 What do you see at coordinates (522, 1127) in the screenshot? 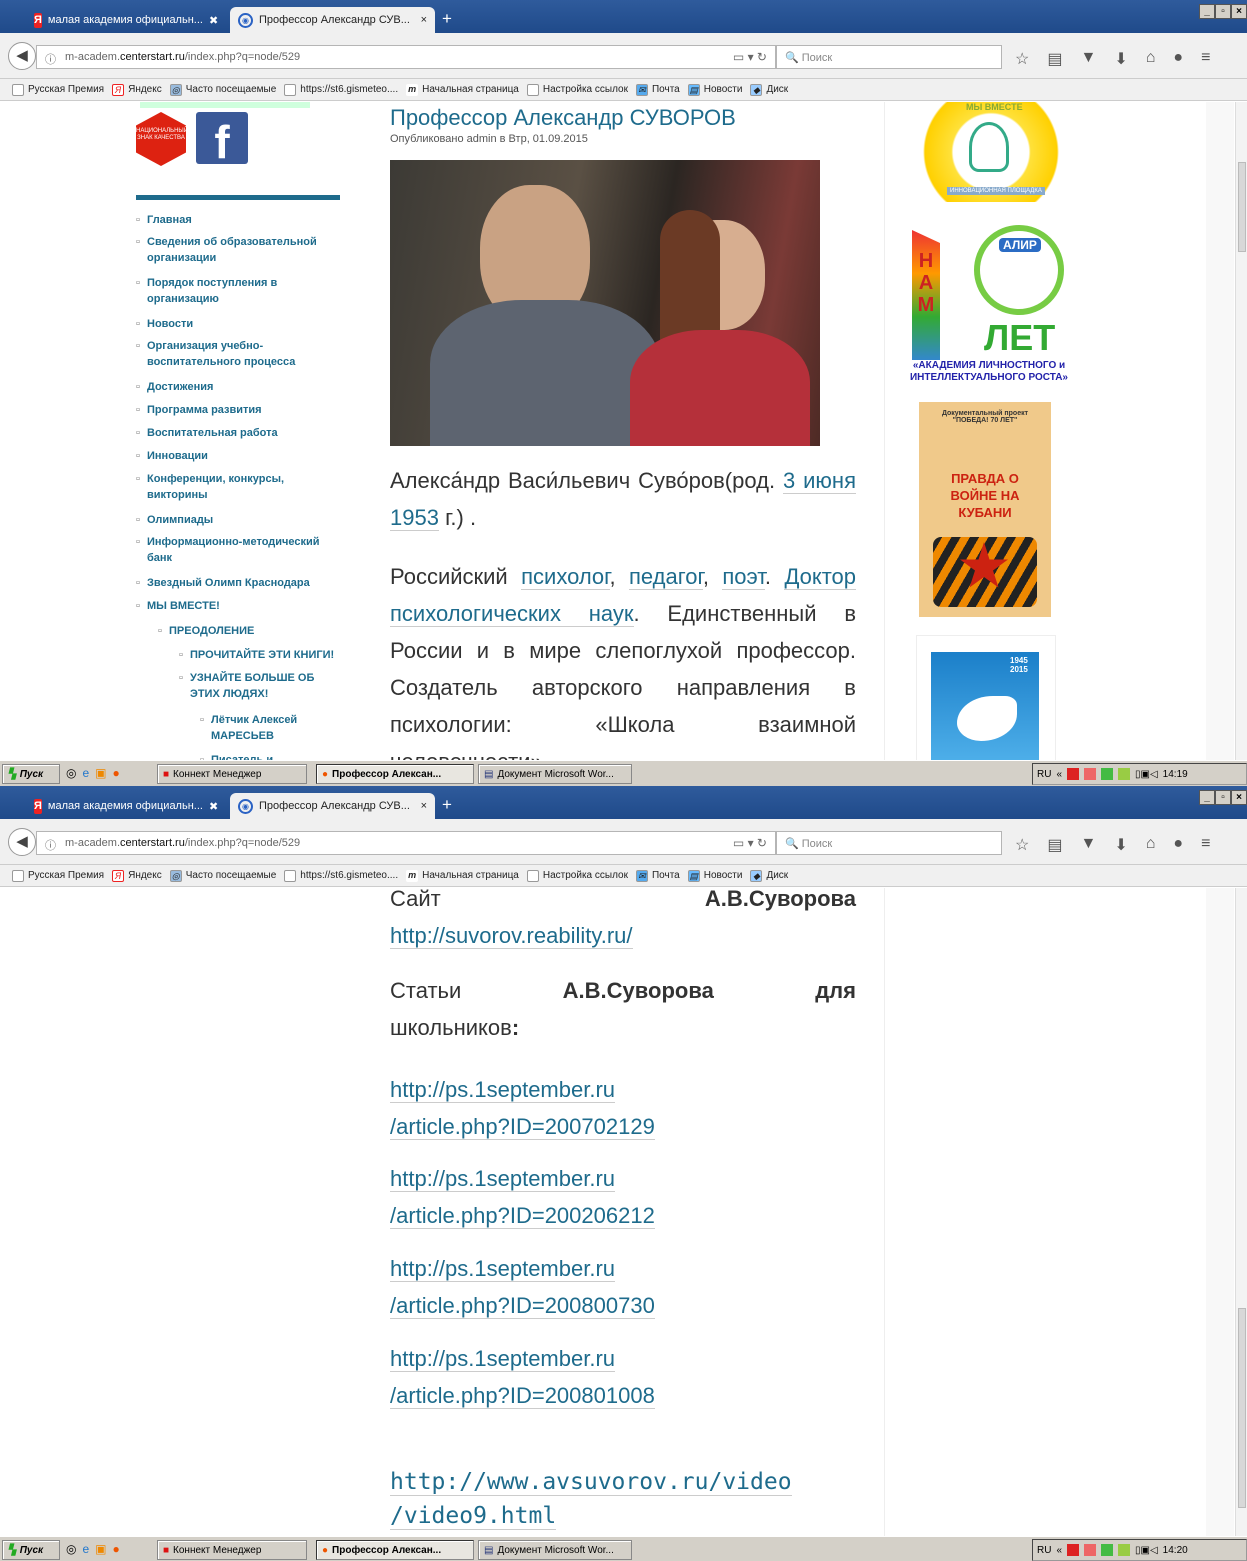
I see `article-link: /article.php?ID=200702129` at bounding box center [522, 1127].